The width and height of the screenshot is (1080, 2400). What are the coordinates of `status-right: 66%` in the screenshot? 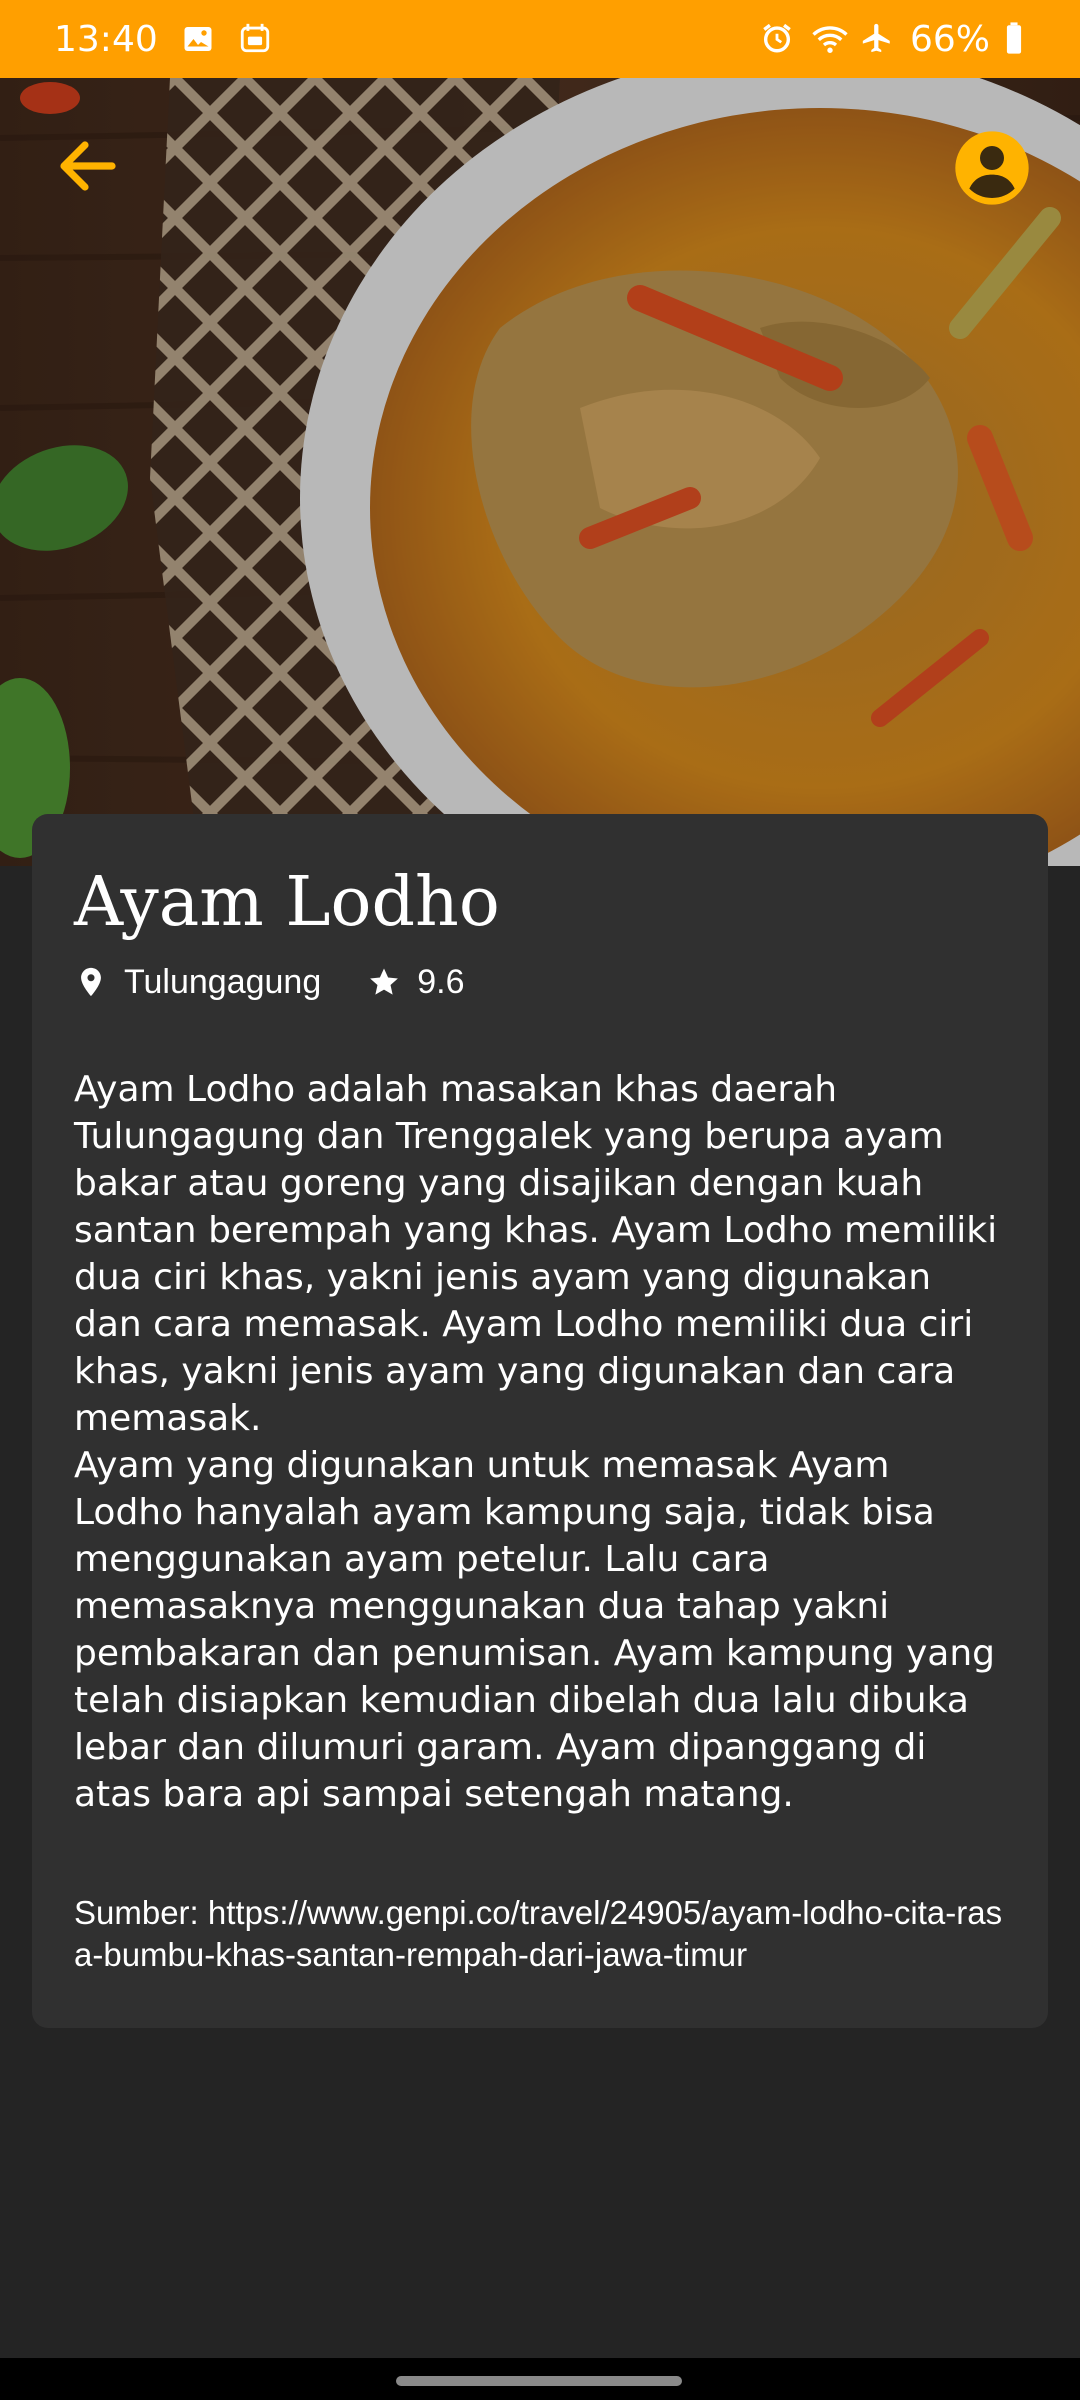 It's located at (893, 39).